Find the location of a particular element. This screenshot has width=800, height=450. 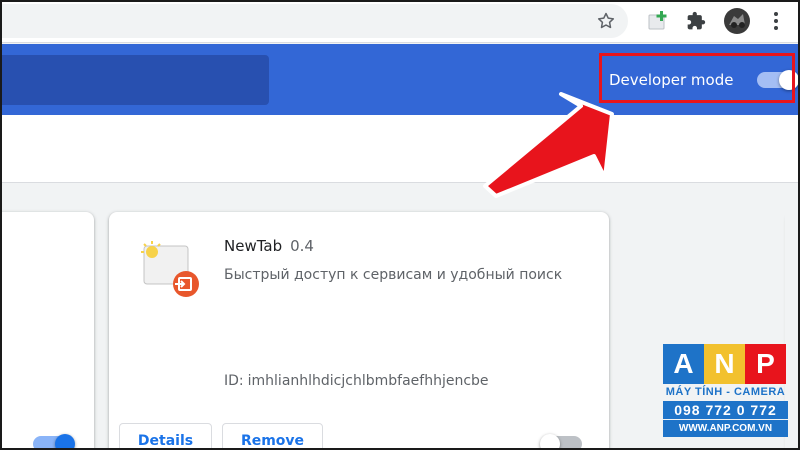

newtab-enable-toggle is located at coordinates (561, 442).